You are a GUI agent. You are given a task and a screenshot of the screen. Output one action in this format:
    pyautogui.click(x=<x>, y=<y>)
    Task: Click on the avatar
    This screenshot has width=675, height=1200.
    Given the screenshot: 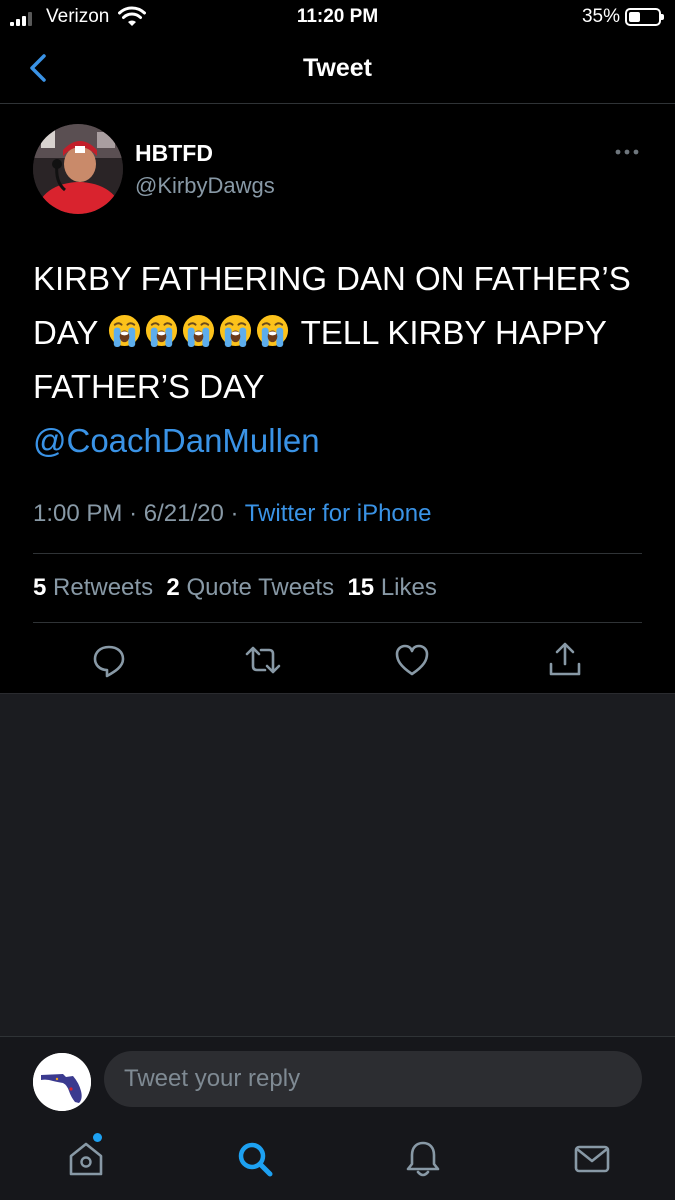 What is the action you would take?
    pyautogui.click(x=78, y=169)
    